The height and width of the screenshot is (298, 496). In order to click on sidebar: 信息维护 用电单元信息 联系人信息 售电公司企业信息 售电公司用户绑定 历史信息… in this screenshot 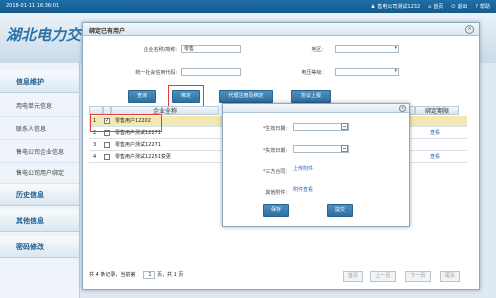, I will do `click(40, 180)`.